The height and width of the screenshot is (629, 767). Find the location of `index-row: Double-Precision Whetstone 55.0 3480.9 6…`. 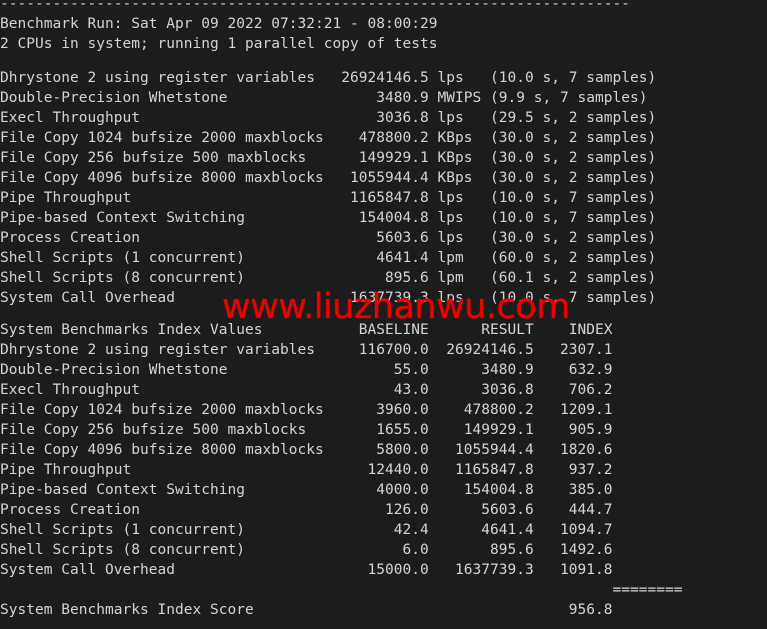

index-row: Double-Precision Whetstone 55.0 3480.9 6… is located at coordinates (306, 370).